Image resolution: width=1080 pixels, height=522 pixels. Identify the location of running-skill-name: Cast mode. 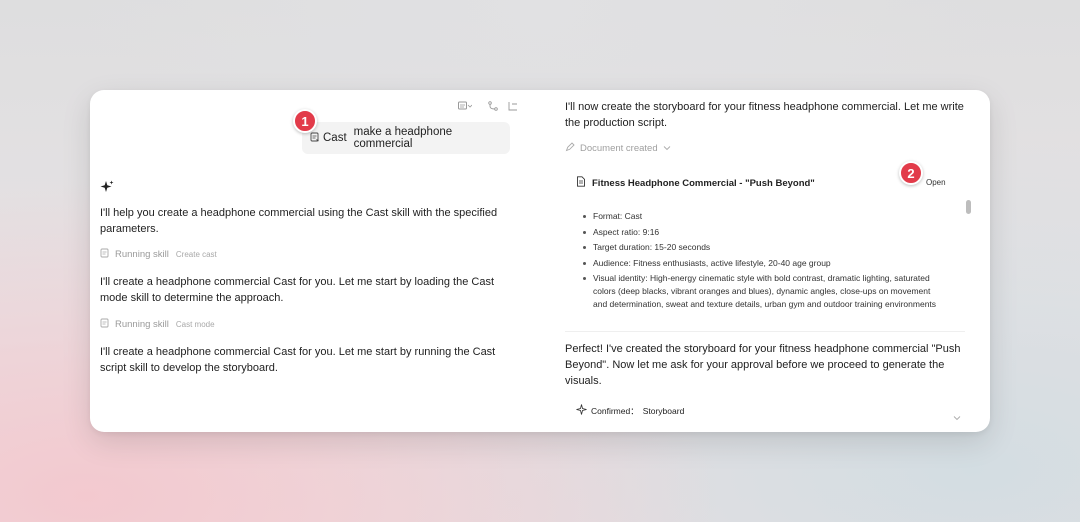
(195, 324).